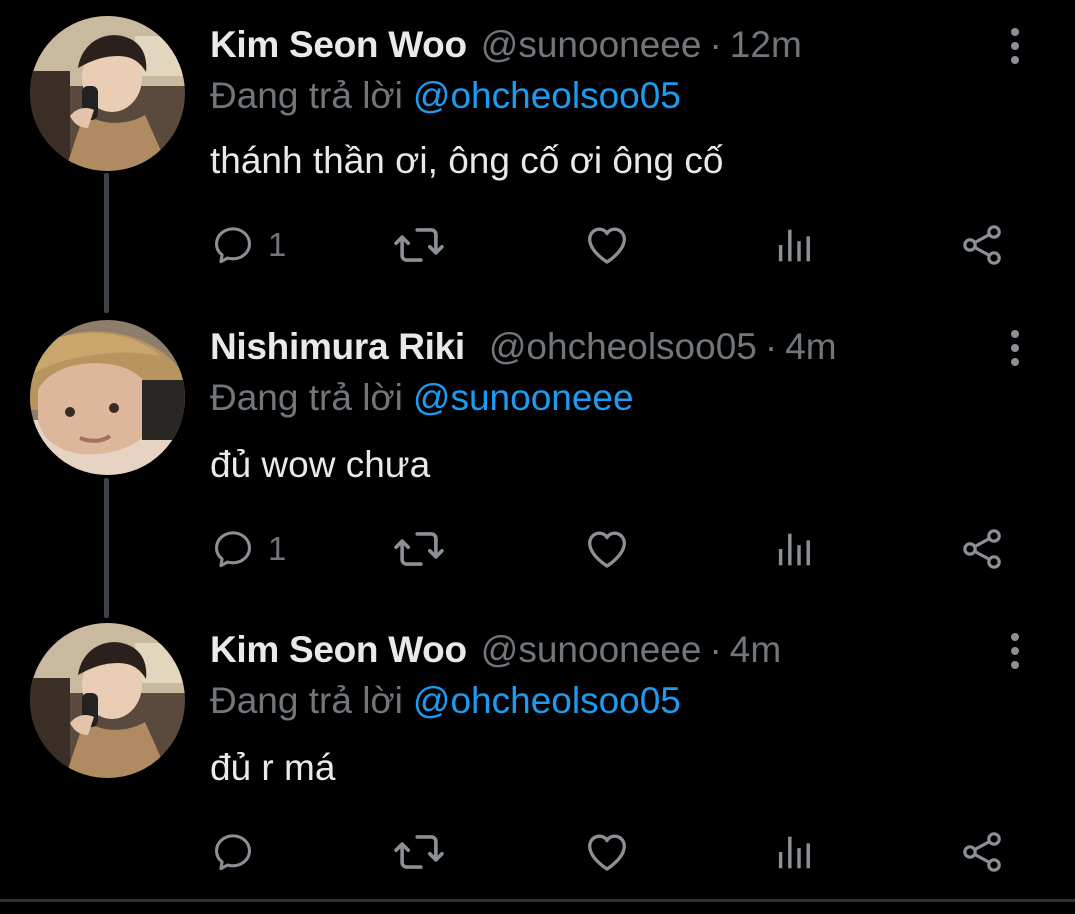  What do you see at coordinates (320, 464) in the screenshot?
I see `tweet-text: đủ wow chưa` at bounding box center [320, 464].